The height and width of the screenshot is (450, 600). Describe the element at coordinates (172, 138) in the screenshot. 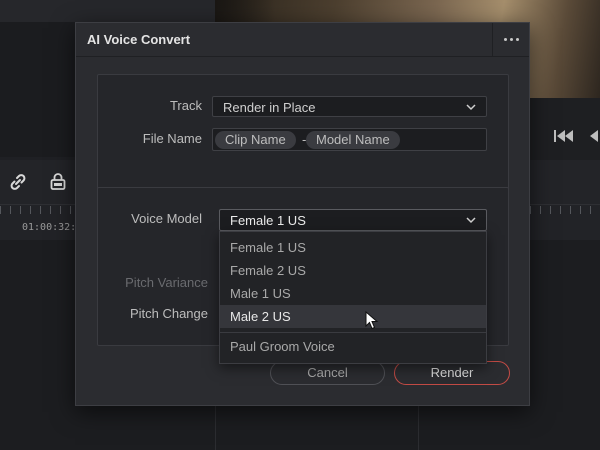

I see `file-name-label: File Name` at that location.